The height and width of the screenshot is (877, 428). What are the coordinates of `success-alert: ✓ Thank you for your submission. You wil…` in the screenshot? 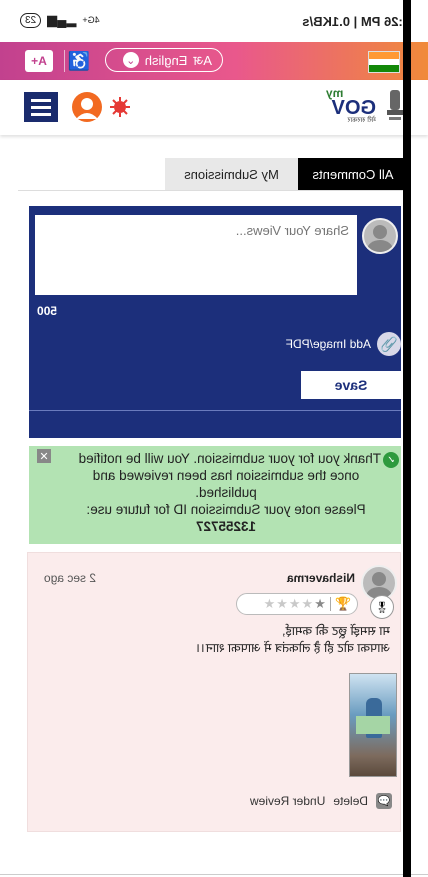 It's located at (215, 495).